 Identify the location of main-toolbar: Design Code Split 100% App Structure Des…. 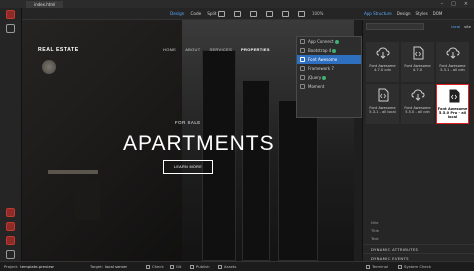
(237, 14).